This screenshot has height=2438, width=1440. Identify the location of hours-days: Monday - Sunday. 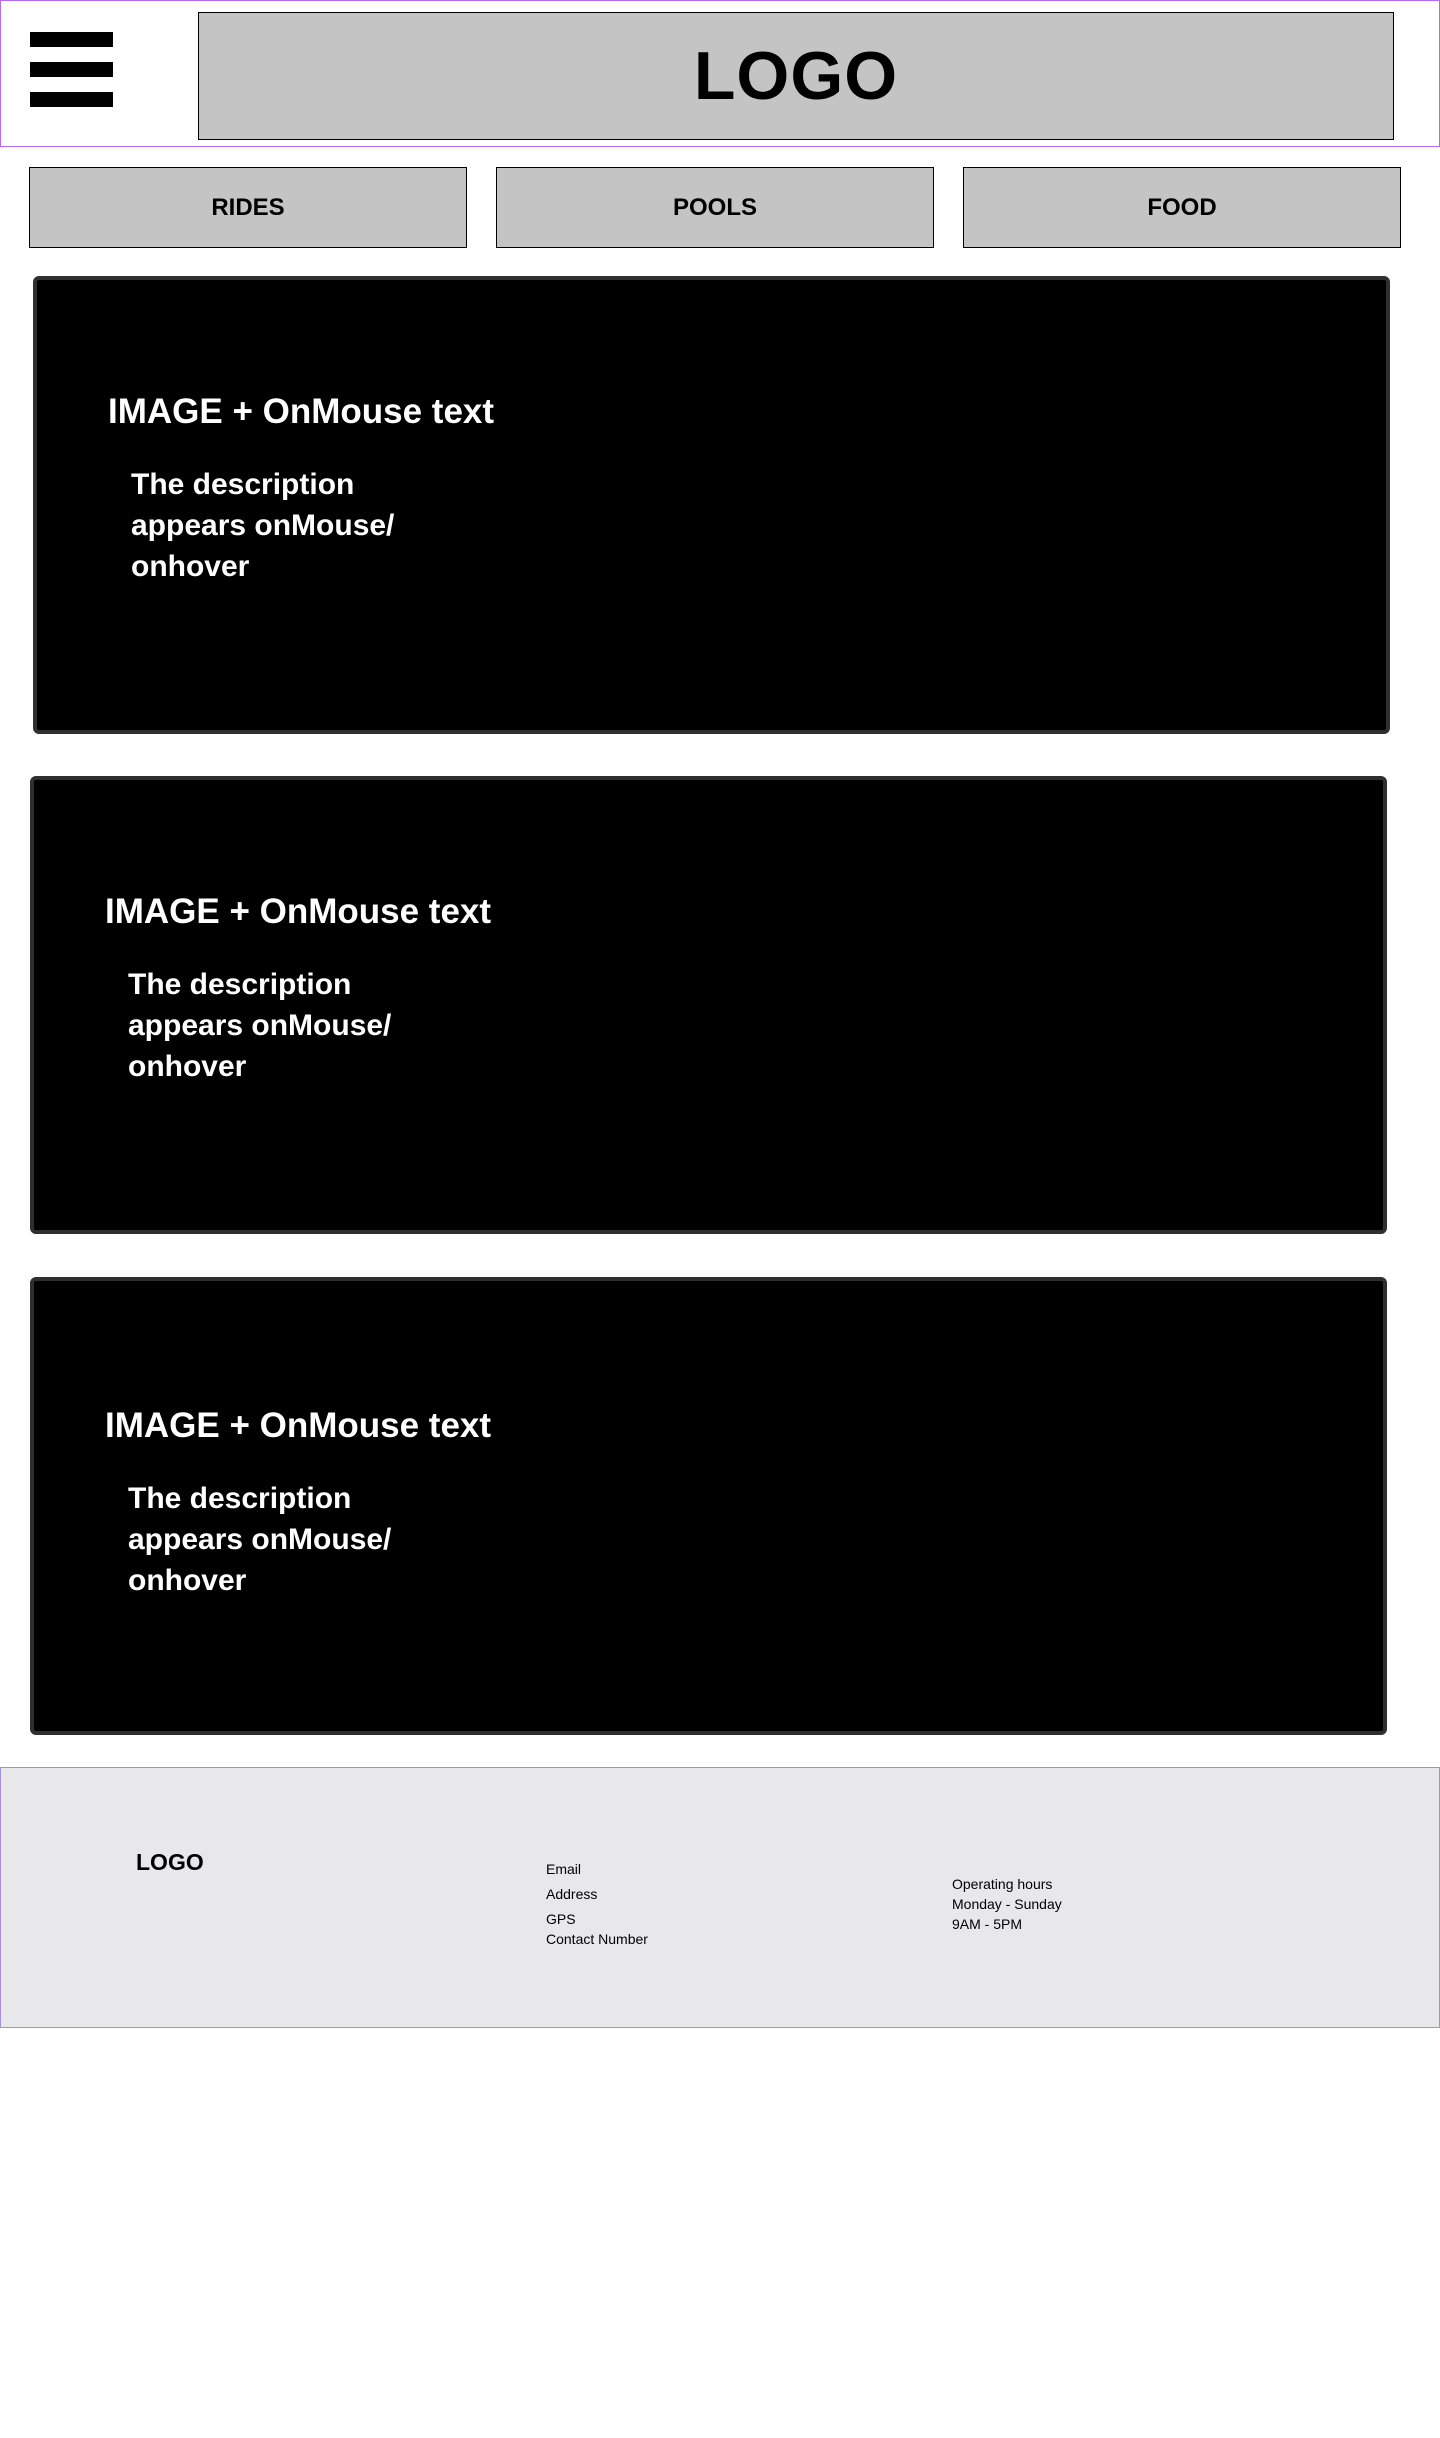
(1007, 1904).